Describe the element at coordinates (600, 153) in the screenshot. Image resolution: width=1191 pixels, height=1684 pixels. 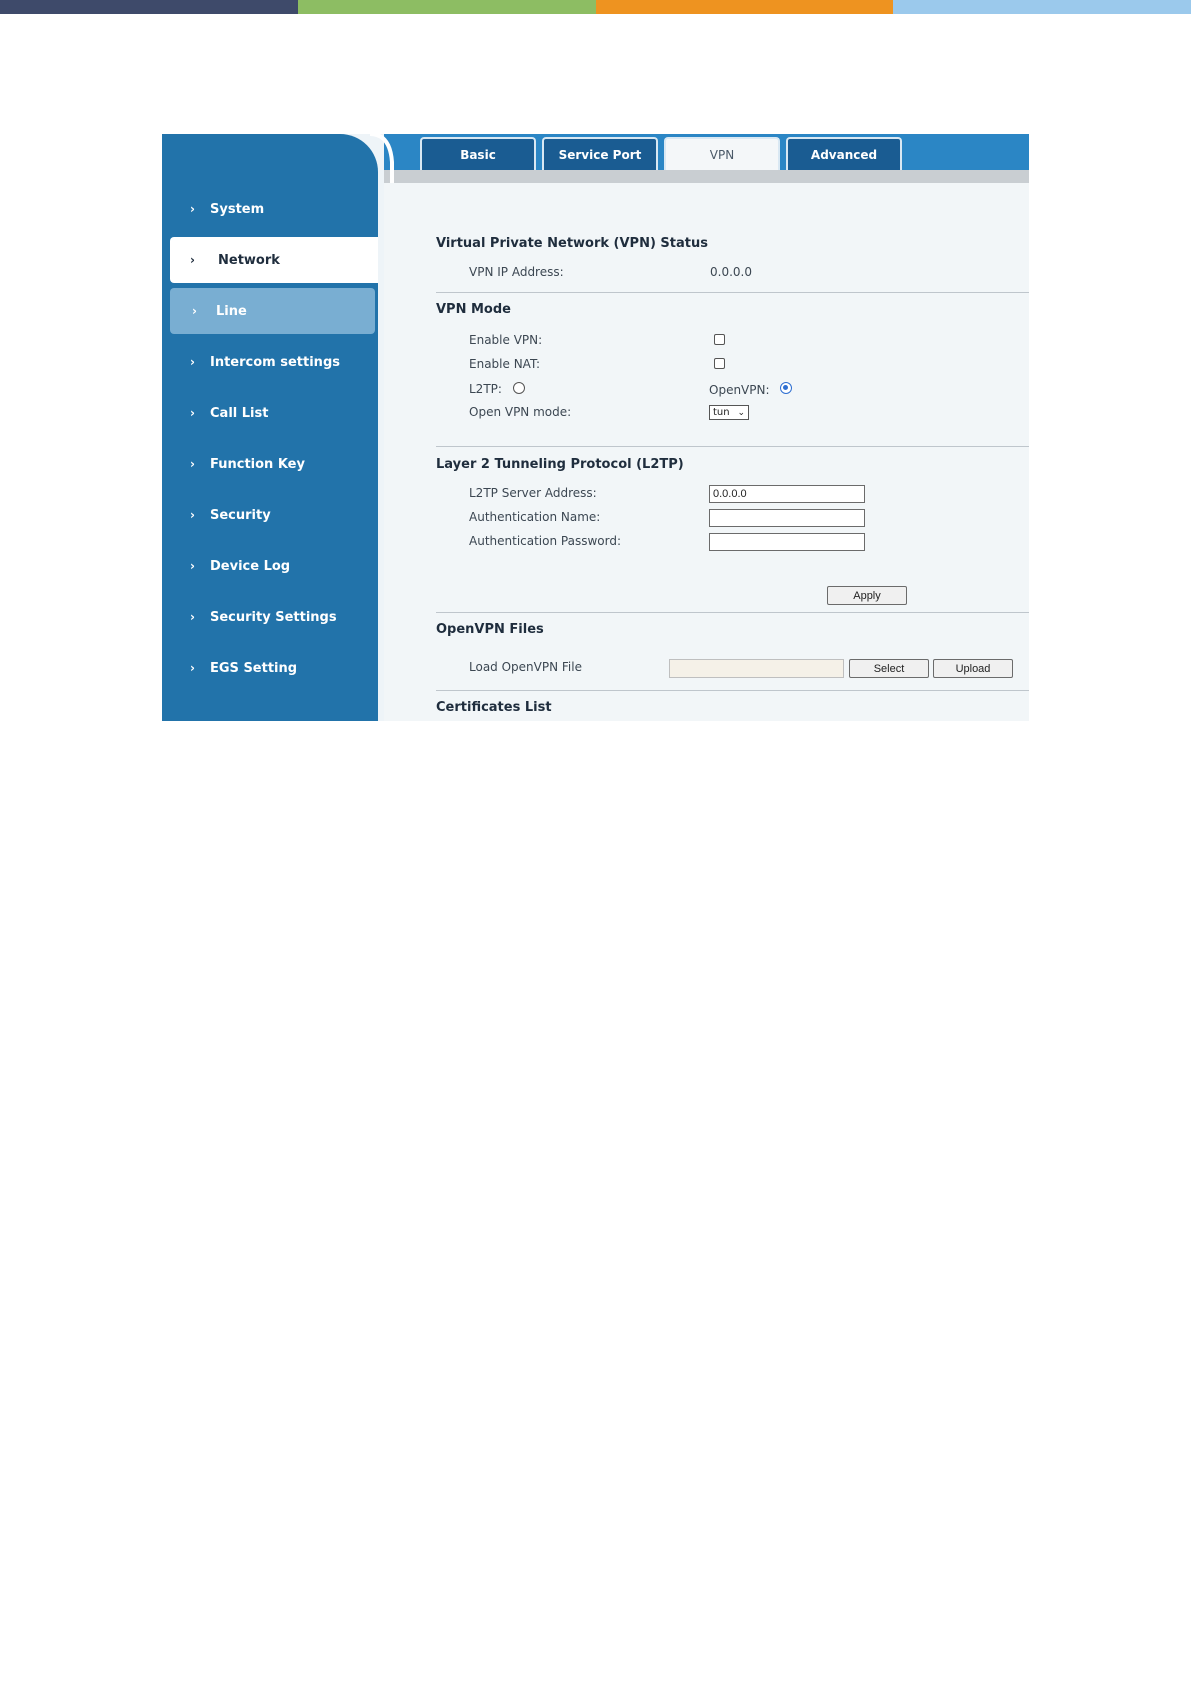
I see `tab-service-port: Service Port` at that location.